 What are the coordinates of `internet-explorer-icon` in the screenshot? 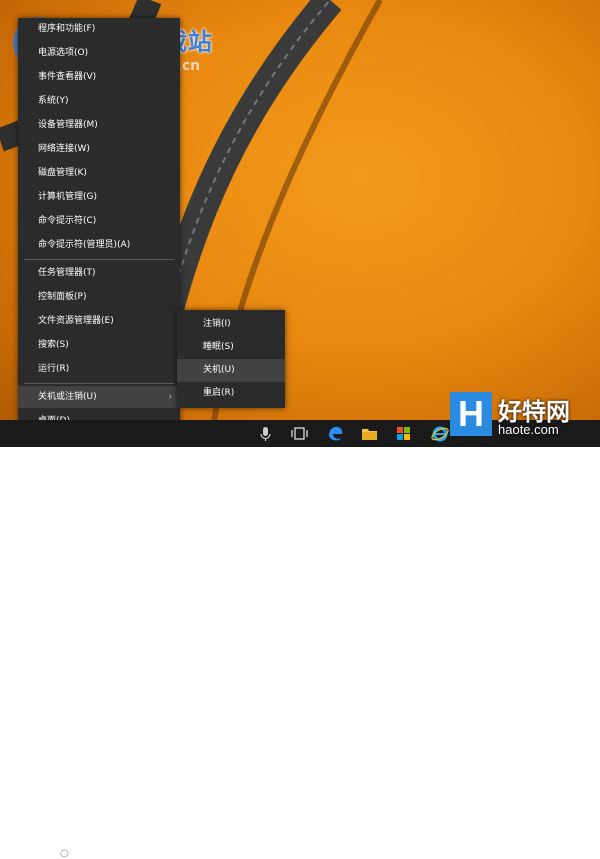 It's located at (439, 433).